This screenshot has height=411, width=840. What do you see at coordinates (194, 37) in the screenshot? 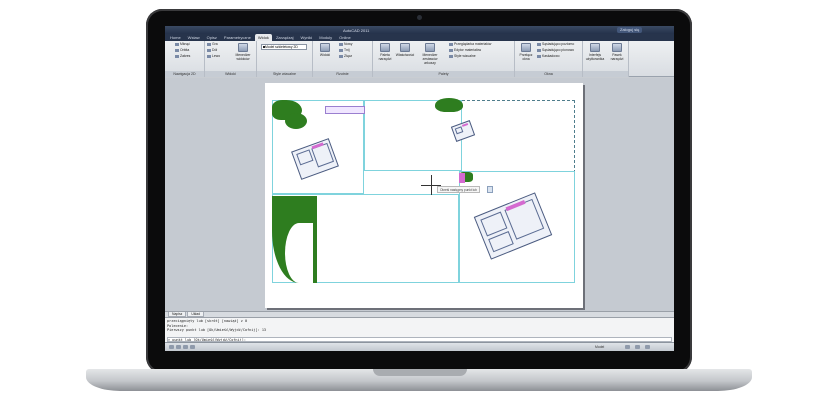
I see `tab-insert: Wstaw` at bounding box center [194, 37].